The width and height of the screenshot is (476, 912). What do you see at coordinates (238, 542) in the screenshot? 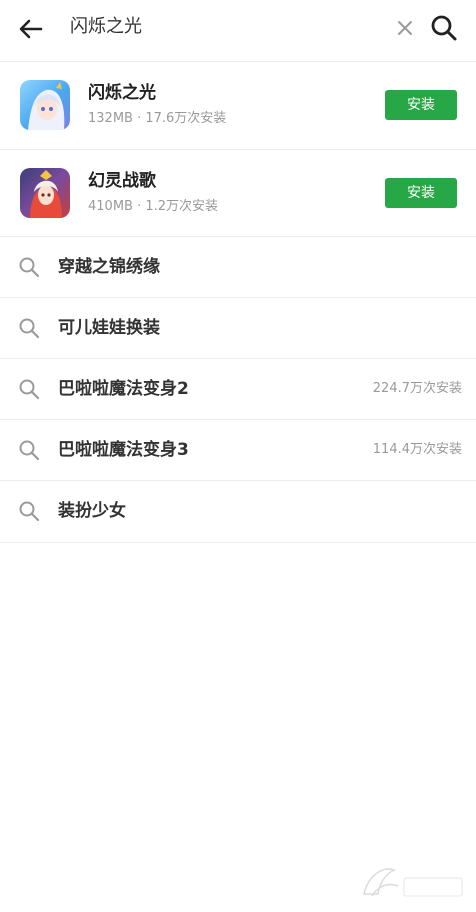
I see `divider` at bounding box center [238, 542].